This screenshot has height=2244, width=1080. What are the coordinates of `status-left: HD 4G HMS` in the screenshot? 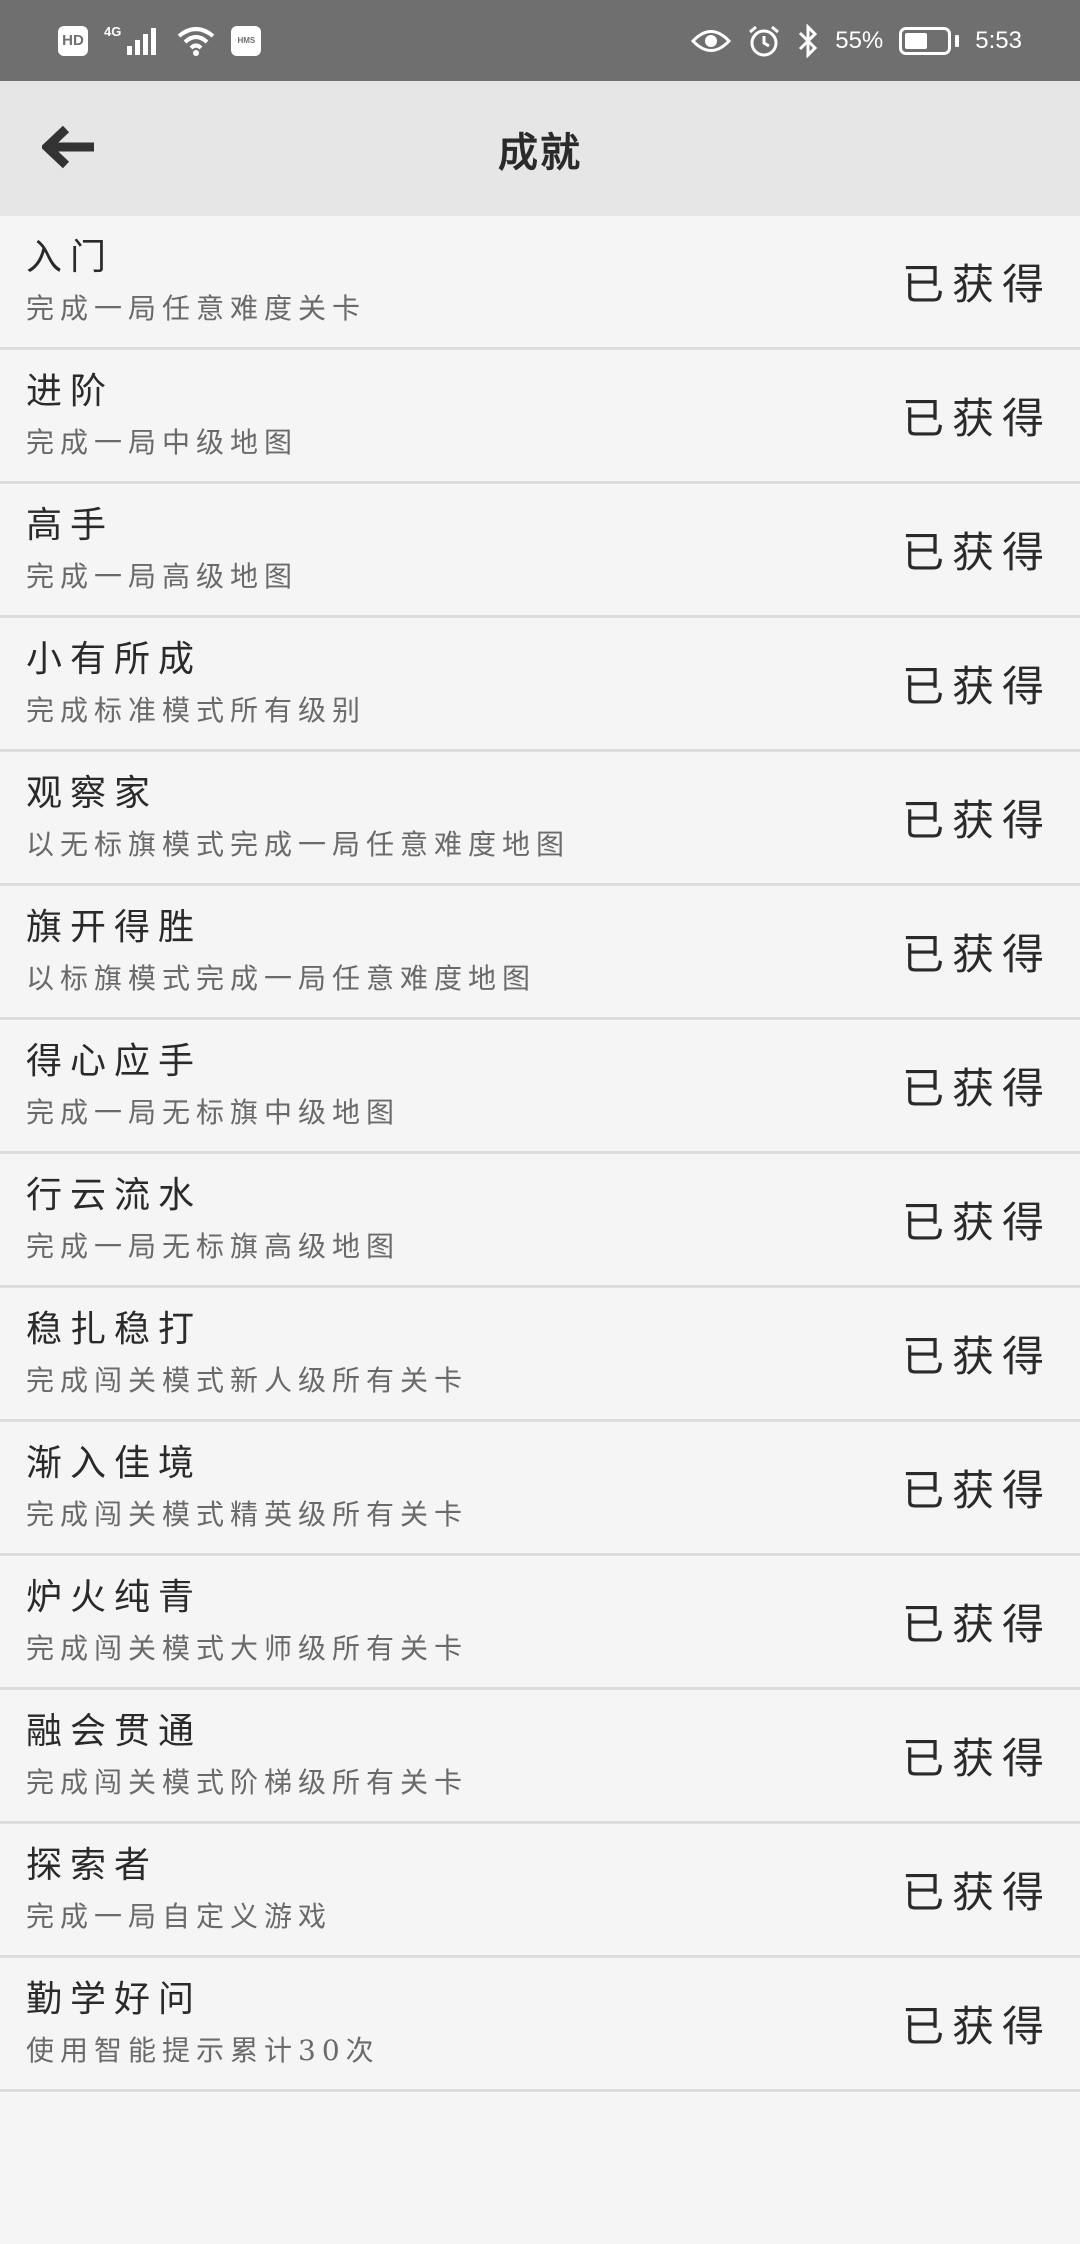 It's located at (160, 40).